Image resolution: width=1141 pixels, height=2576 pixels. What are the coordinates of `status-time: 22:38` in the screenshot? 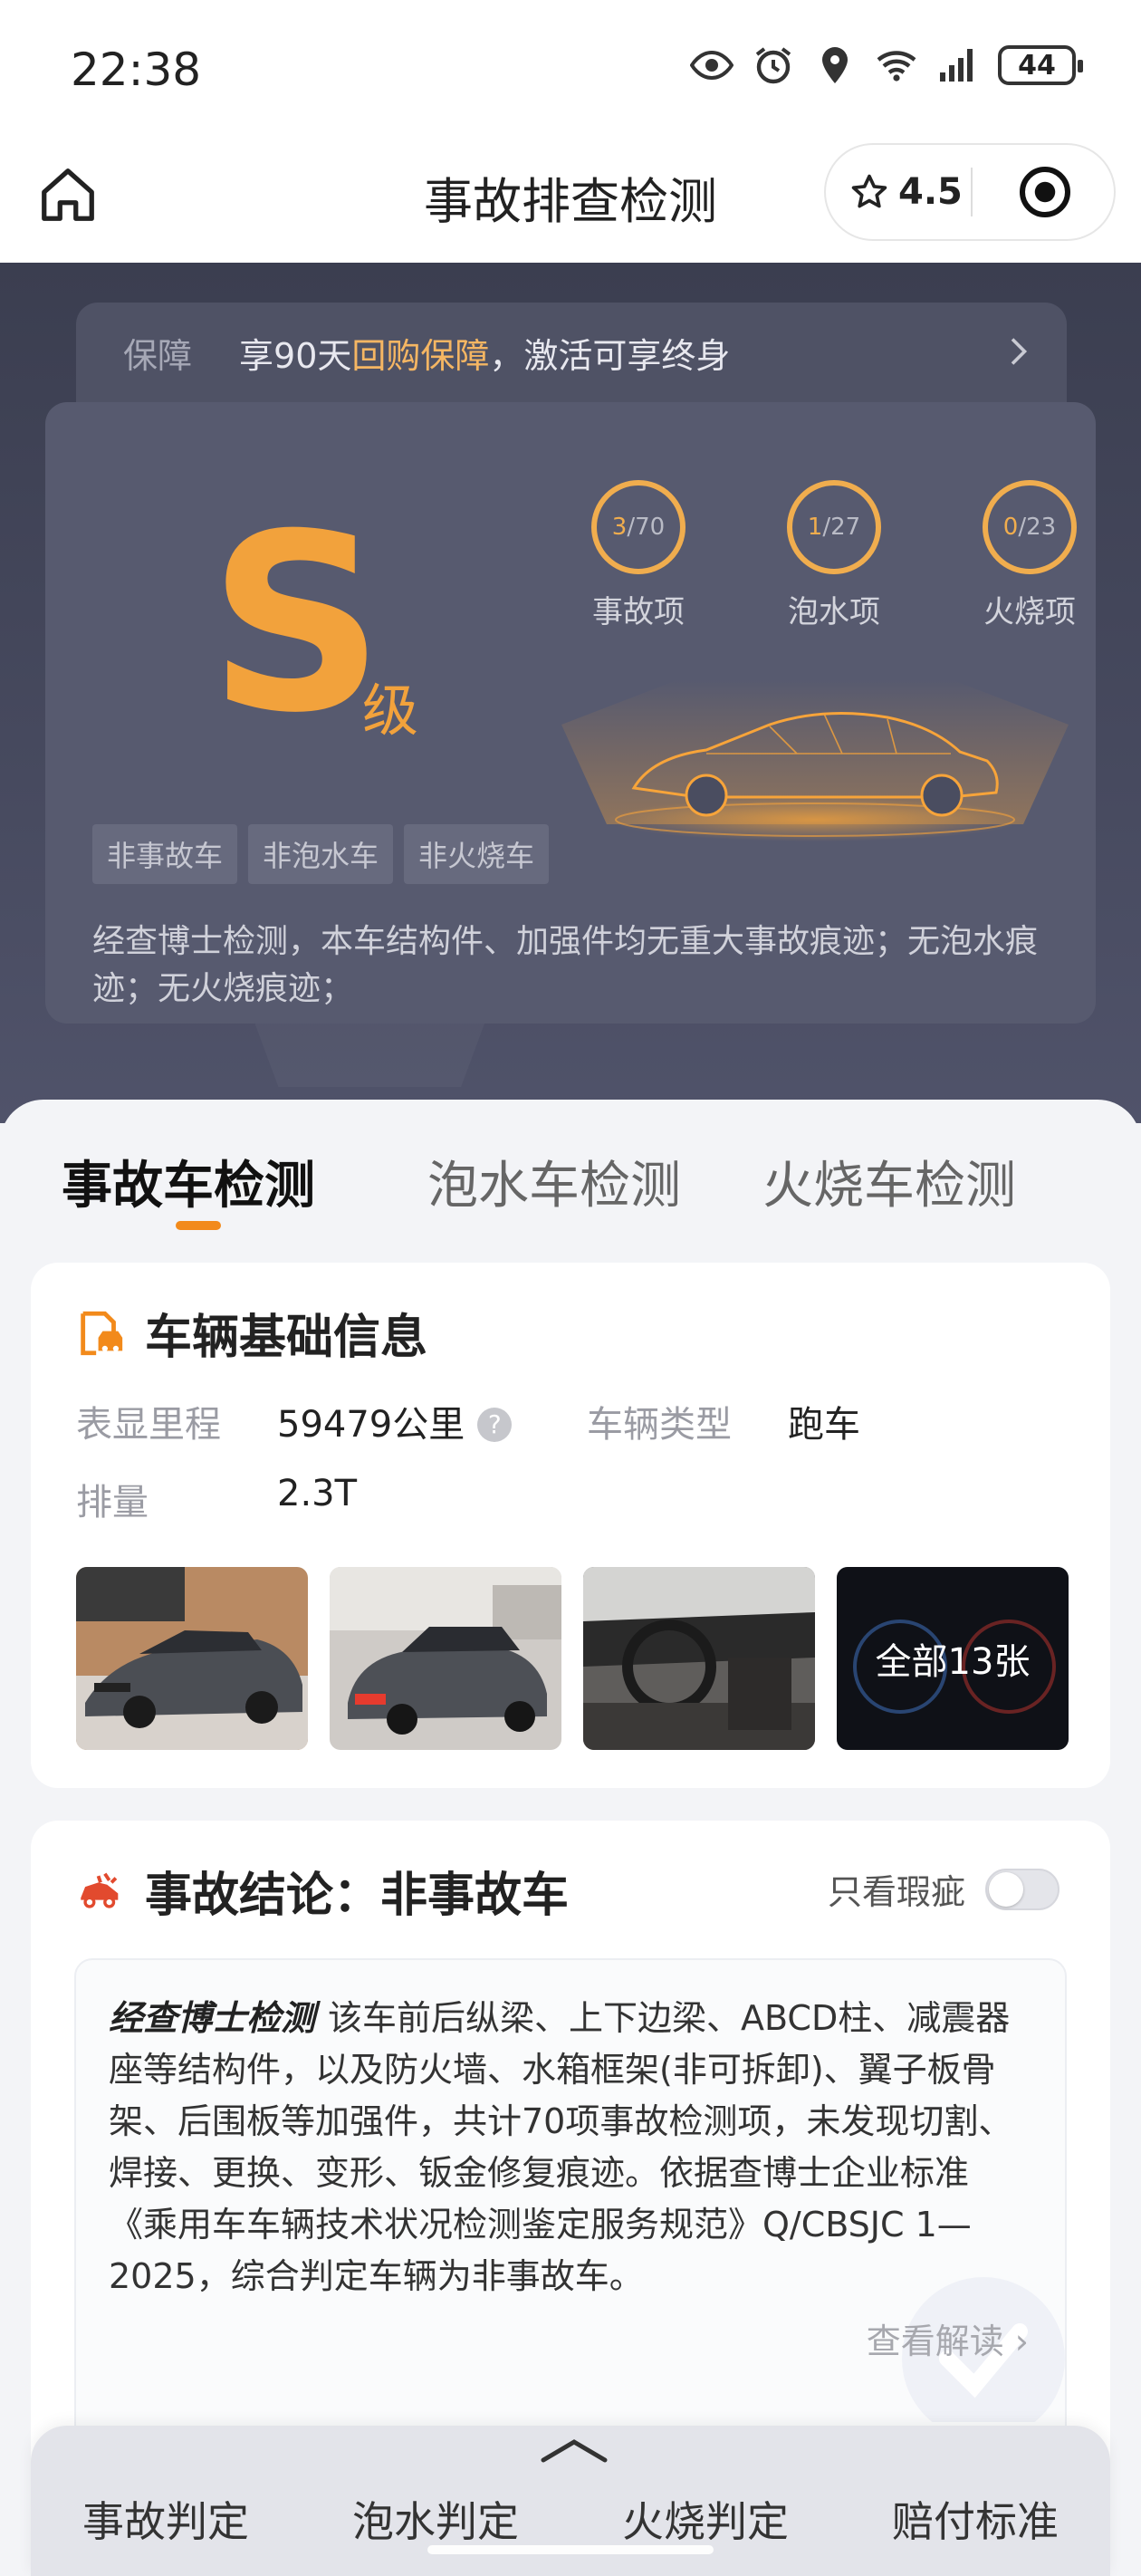 It's located at (136, 69).